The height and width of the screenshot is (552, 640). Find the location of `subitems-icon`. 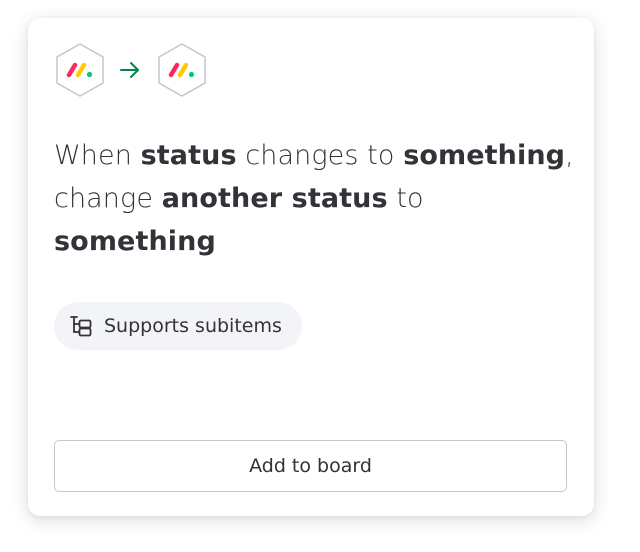

subitems-icon is located at coordinates (81, 326).